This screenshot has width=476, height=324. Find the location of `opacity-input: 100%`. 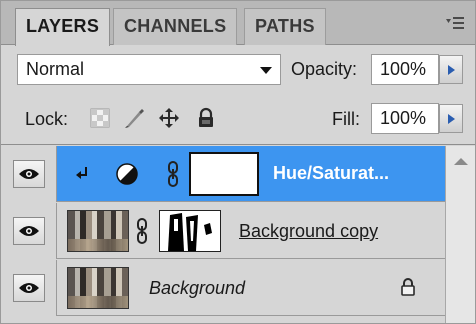

opacity-input: 100% is located at coordinates (405, 69).